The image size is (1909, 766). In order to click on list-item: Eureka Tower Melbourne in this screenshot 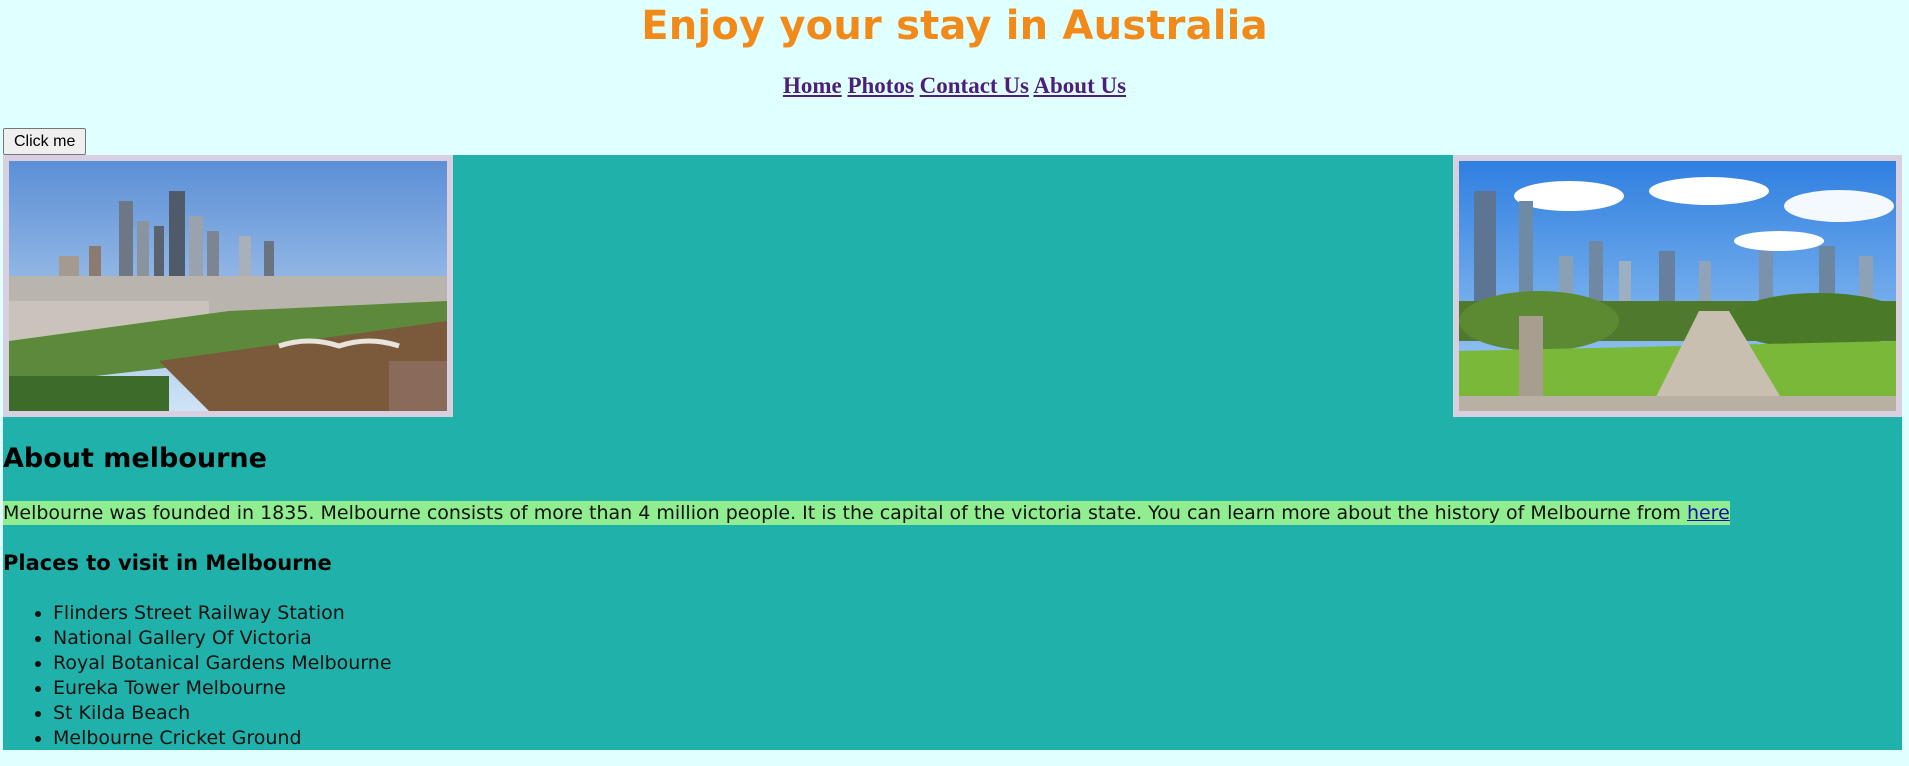, I will do `click(222, 688)`.